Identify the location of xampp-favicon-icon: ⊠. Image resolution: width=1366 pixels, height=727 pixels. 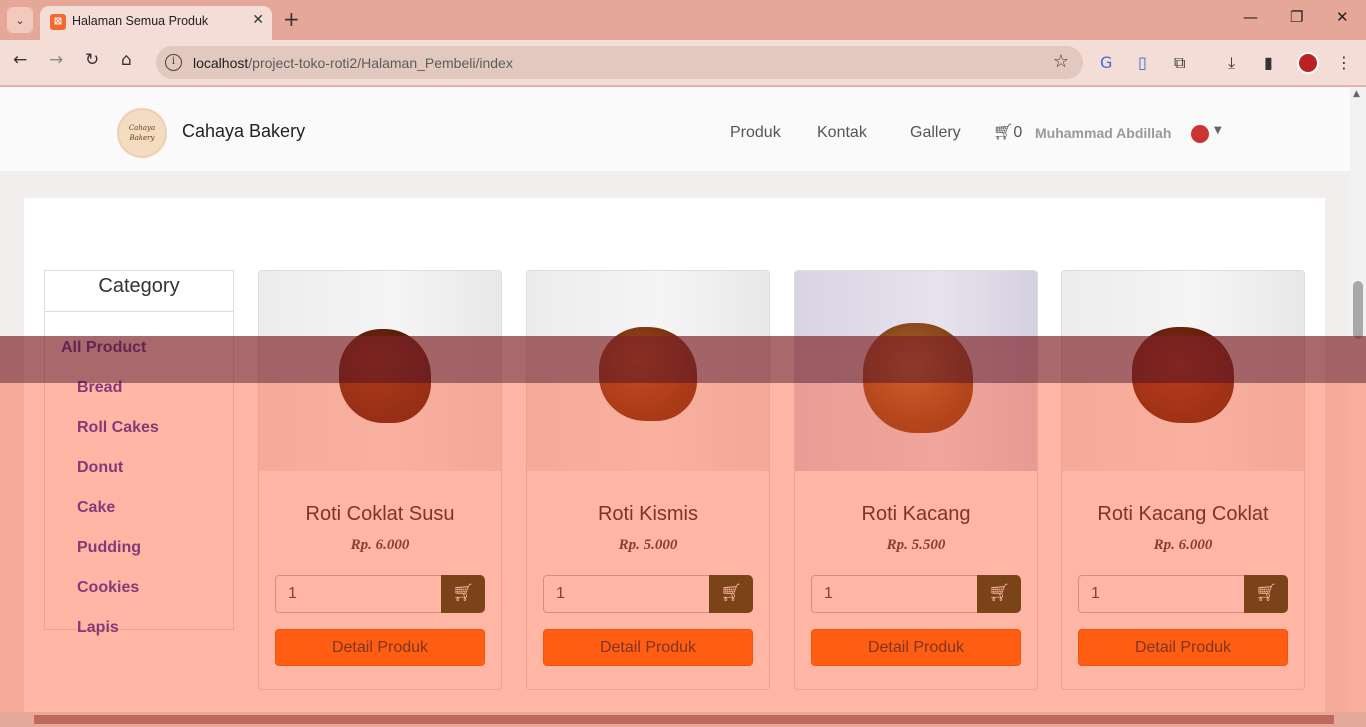
(58, 22).